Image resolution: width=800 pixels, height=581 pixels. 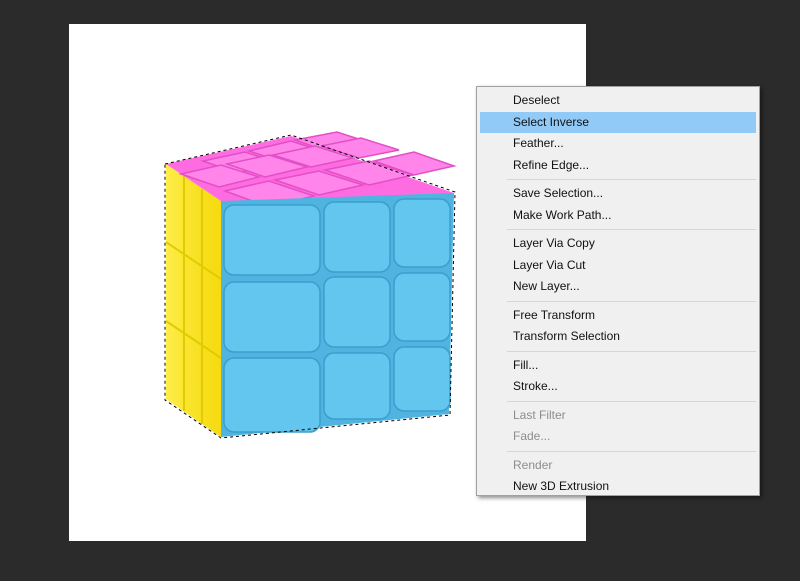 I want to click on menu-item-select-inverse: Select Inverse, so click(x=618, y=122).